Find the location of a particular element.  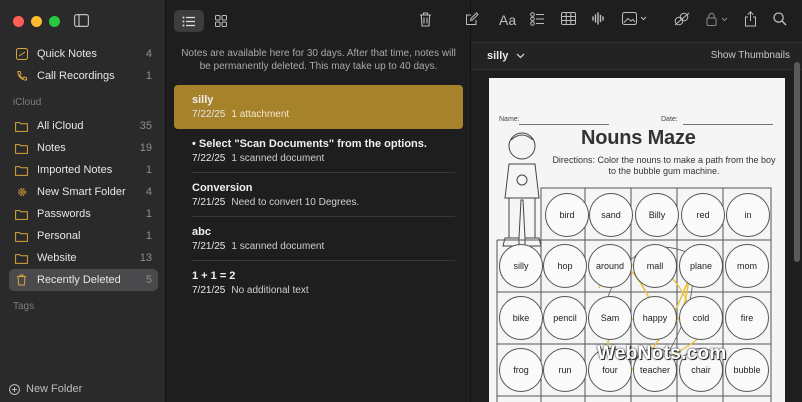

attachment-title-button: silly is located at coordinates (506, 56).